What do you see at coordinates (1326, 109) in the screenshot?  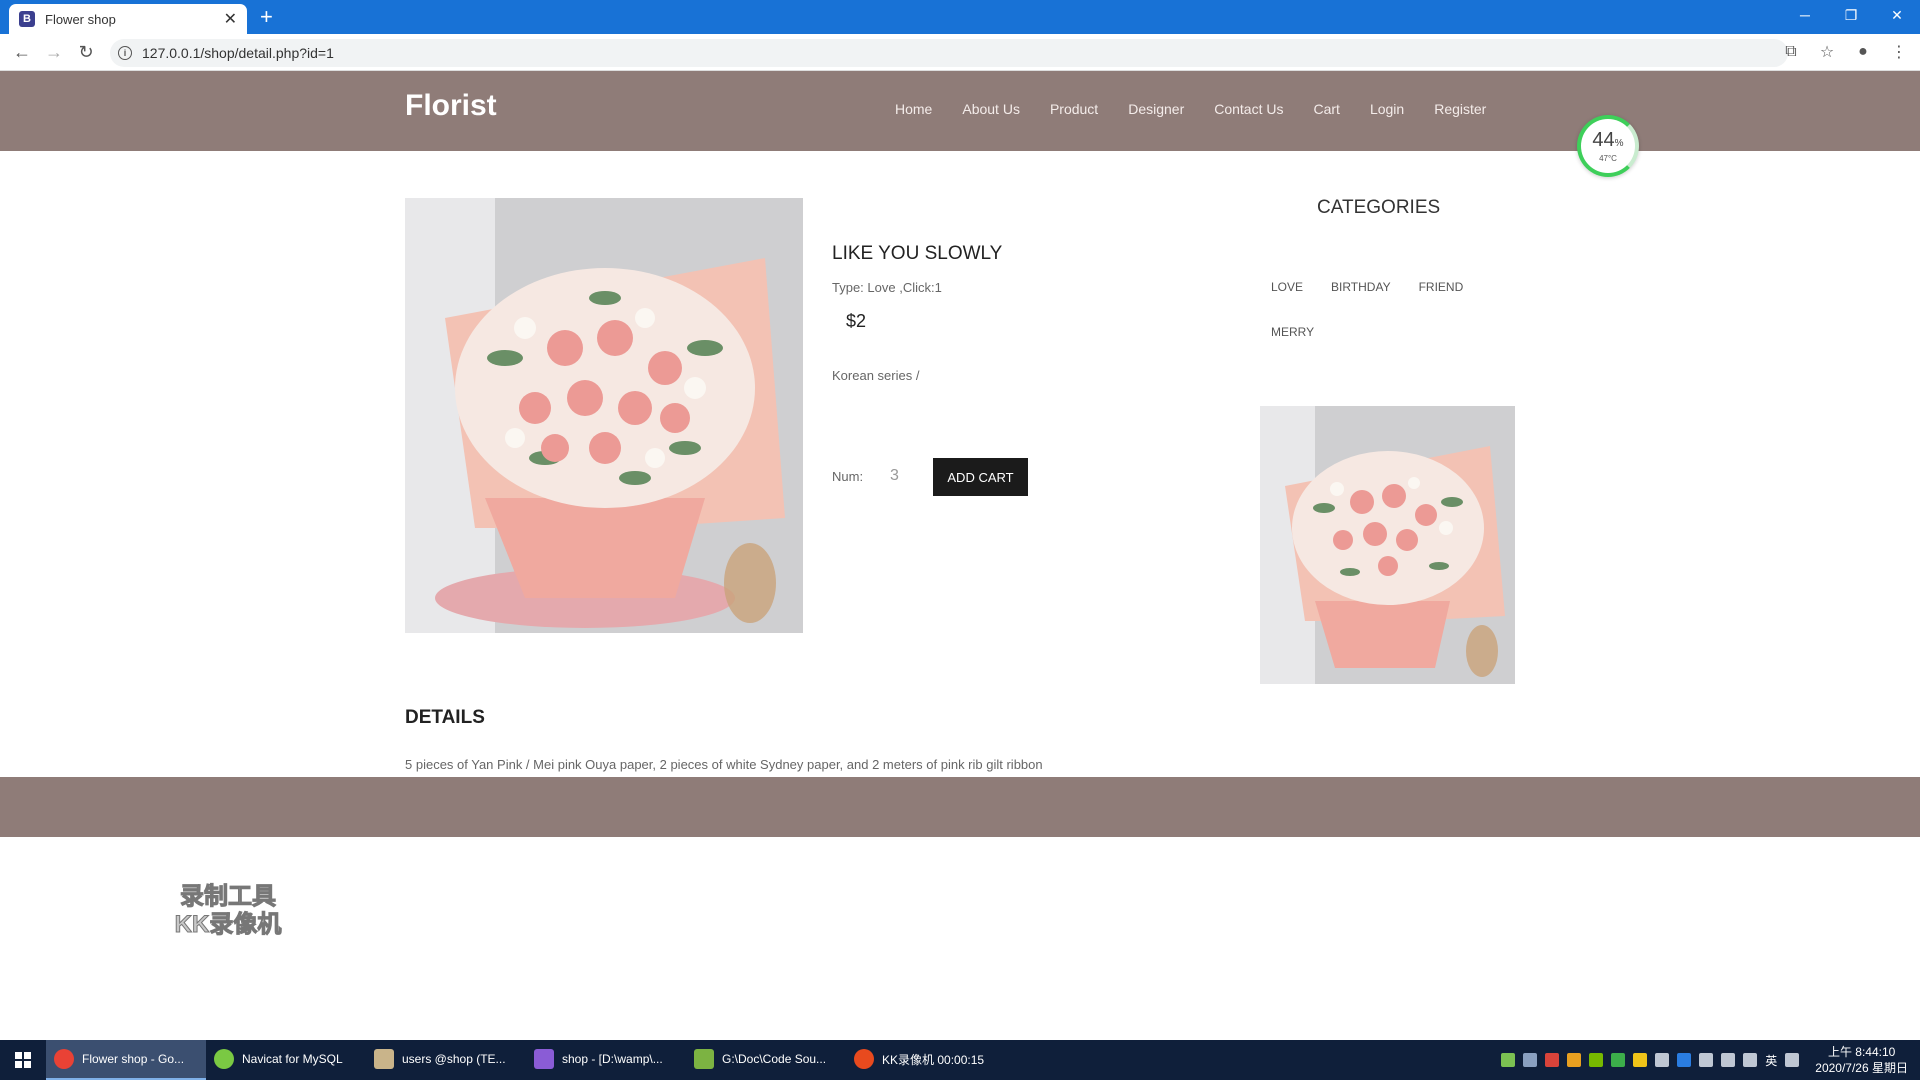 I see `nav-cart: Cart` at bounding box center [1326, 109].